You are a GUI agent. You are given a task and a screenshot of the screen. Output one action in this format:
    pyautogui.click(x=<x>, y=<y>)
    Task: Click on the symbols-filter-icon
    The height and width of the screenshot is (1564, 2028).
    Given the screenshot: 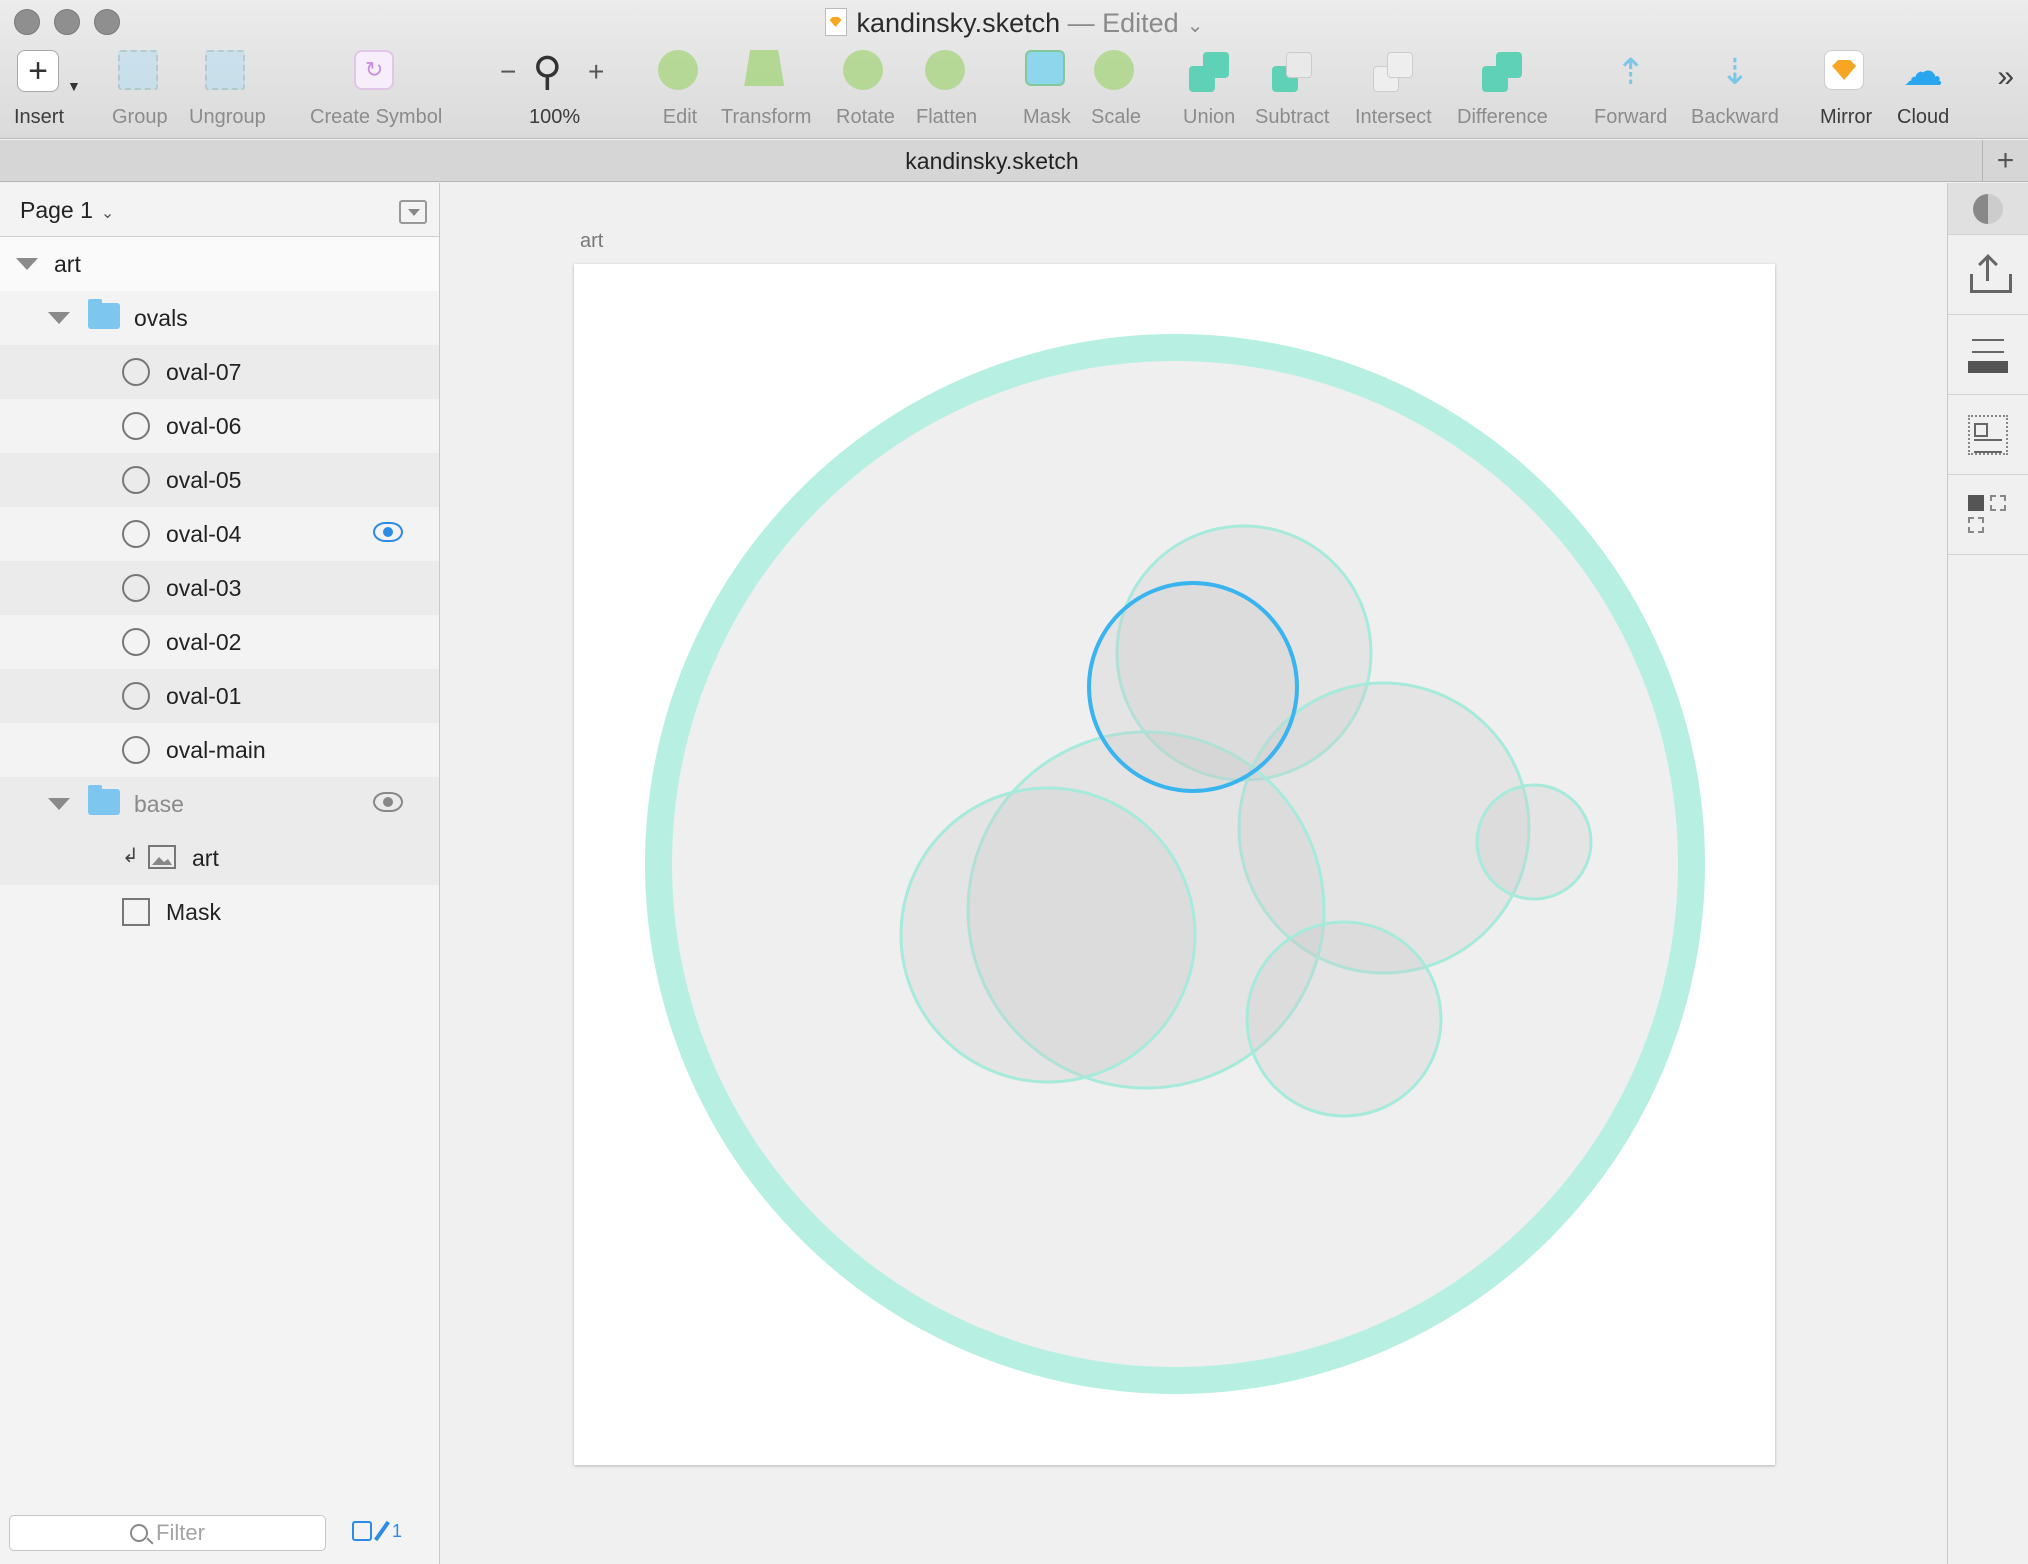 What is the action you would take?
    pyautogui.click(x=362, y=1531)
    